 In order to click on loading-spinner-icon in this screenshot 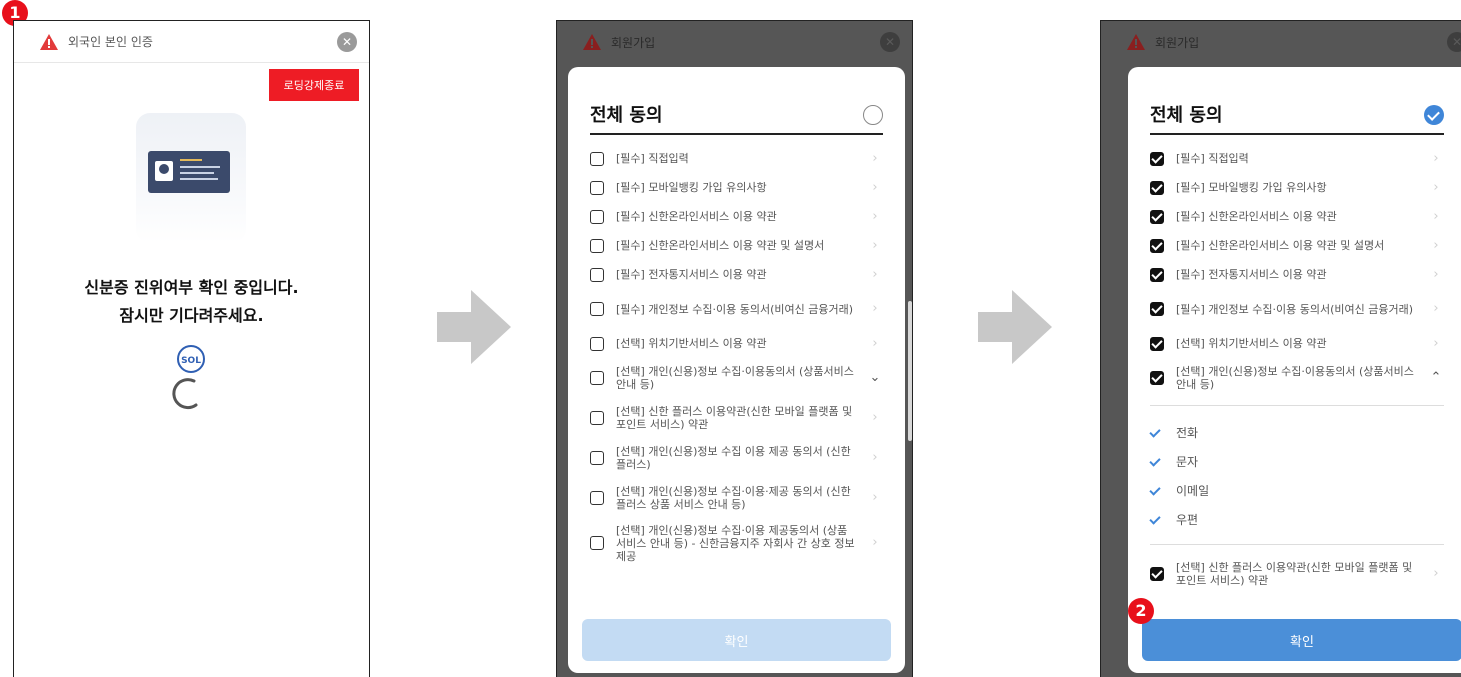, I will do `click(185, 394)`.